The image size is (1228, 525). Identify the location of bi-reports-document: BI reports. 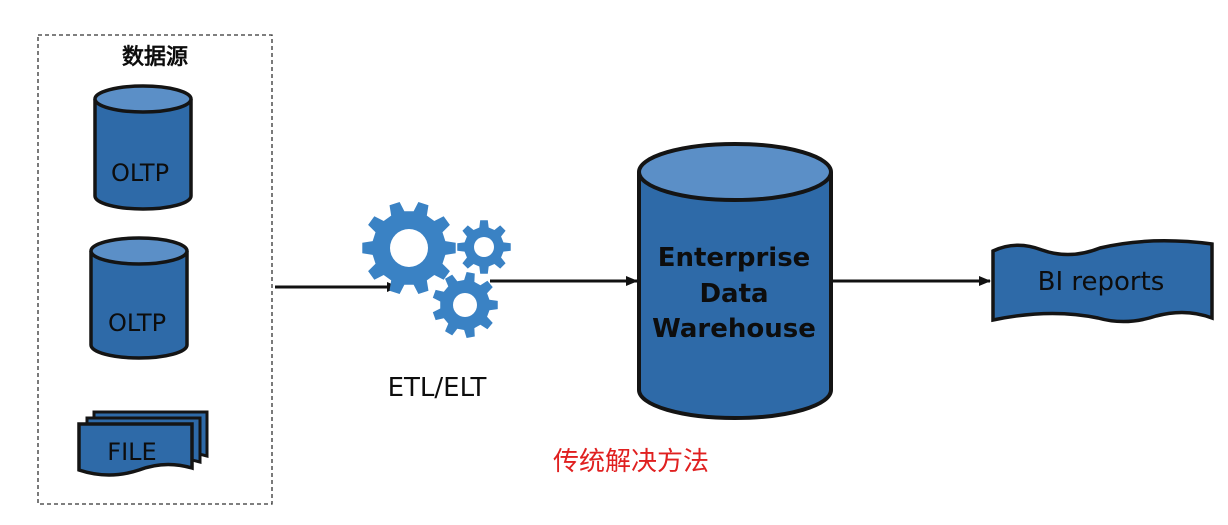
(1102, 281).